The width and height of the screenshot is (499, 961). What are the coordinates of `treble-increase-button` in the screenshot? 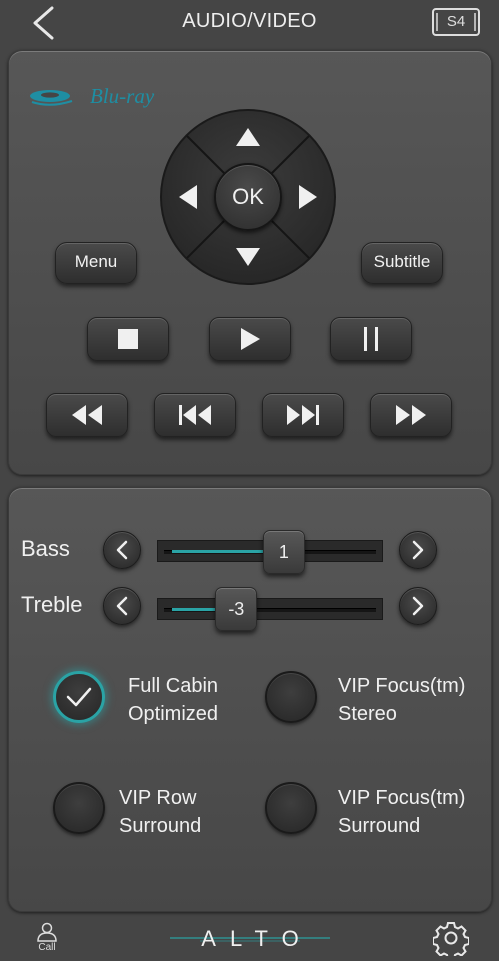 It's located at (418, 606).